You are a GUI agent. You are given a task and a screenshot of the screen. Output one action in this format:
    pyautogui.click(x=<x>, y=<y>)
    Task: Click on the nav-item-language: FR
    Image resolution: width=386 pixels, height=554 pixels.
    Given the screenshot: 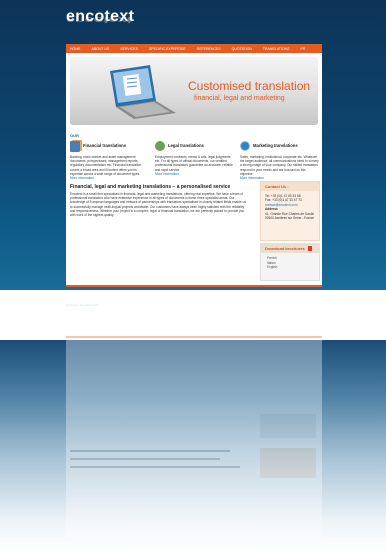 What is the action you would take?
    pyautogui.click(x=304, y=49)
    